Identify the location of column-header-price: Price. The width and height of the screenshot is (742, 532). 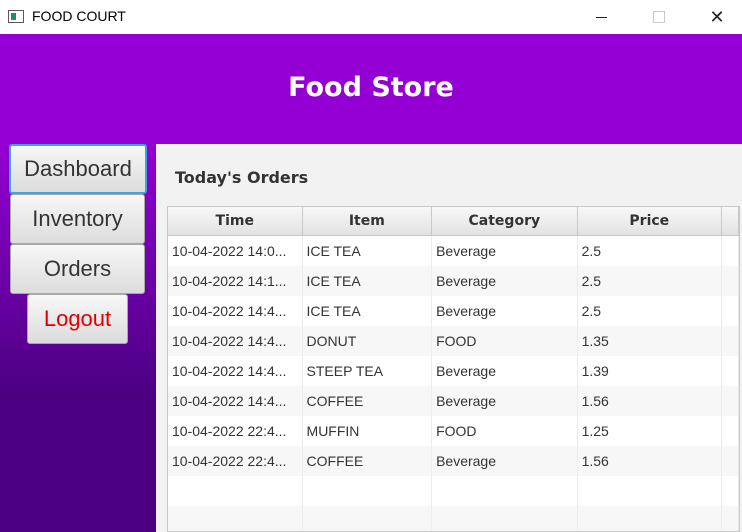
(650, 221).